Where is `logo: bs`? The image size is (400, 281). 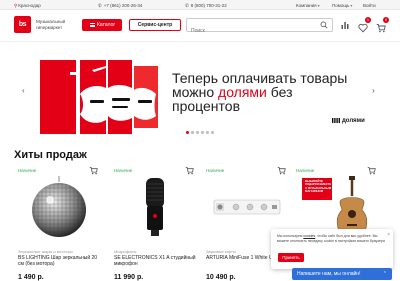
logo: bs is located at coordinates (22, 24).